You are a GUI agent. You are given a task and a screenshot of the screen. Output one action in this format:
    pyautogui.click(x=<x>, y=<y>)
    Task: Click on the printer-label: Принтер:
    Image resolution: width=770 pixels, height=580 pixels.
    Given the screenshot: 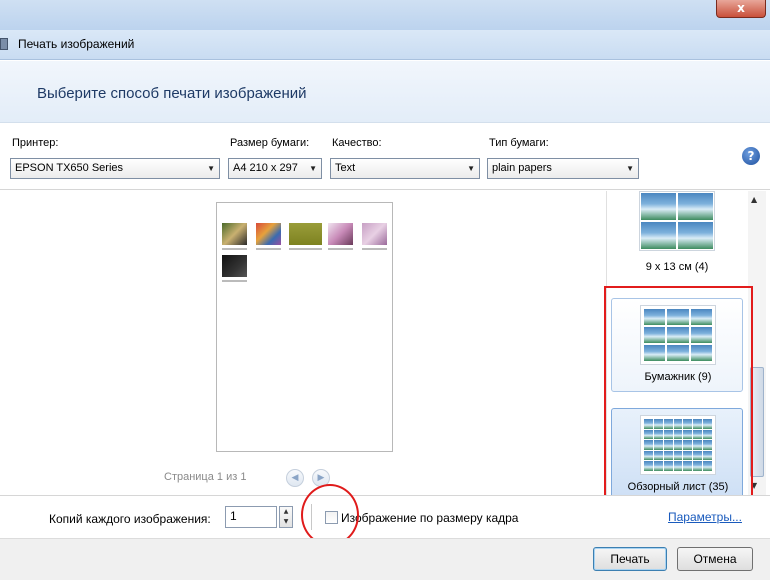 What is the action you would take?
    pyautogui.click(x=35, y=143)
    